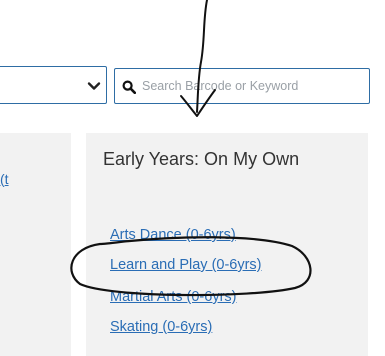 The width and height of the screenshot is (385, 356). I want to click on category-select, so click(53, 85).